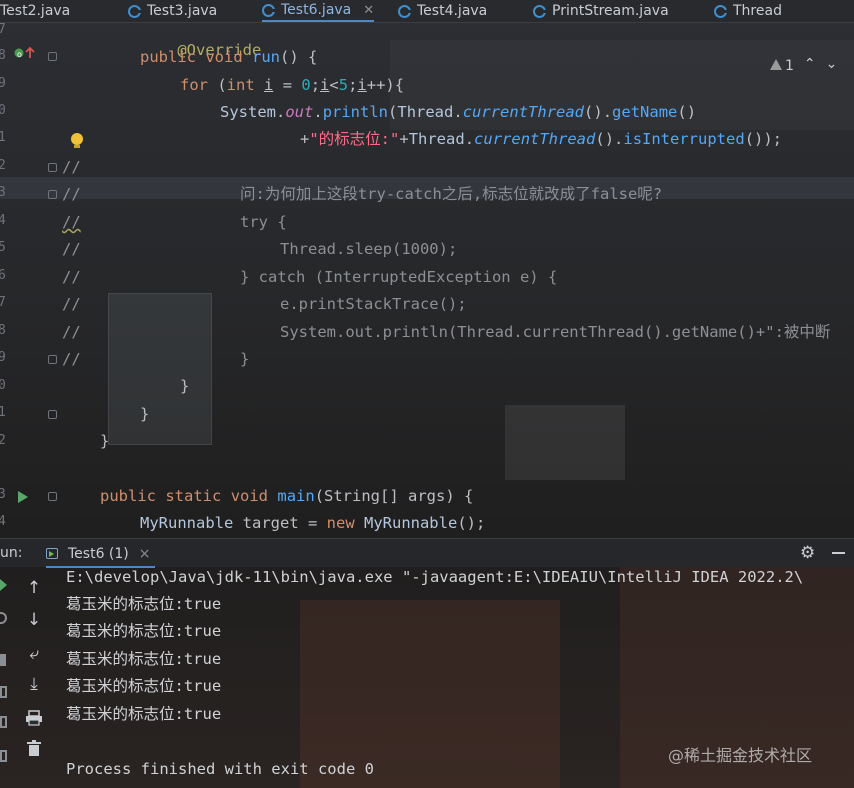  I want to click on warning-count: 1, so click(789, 66).